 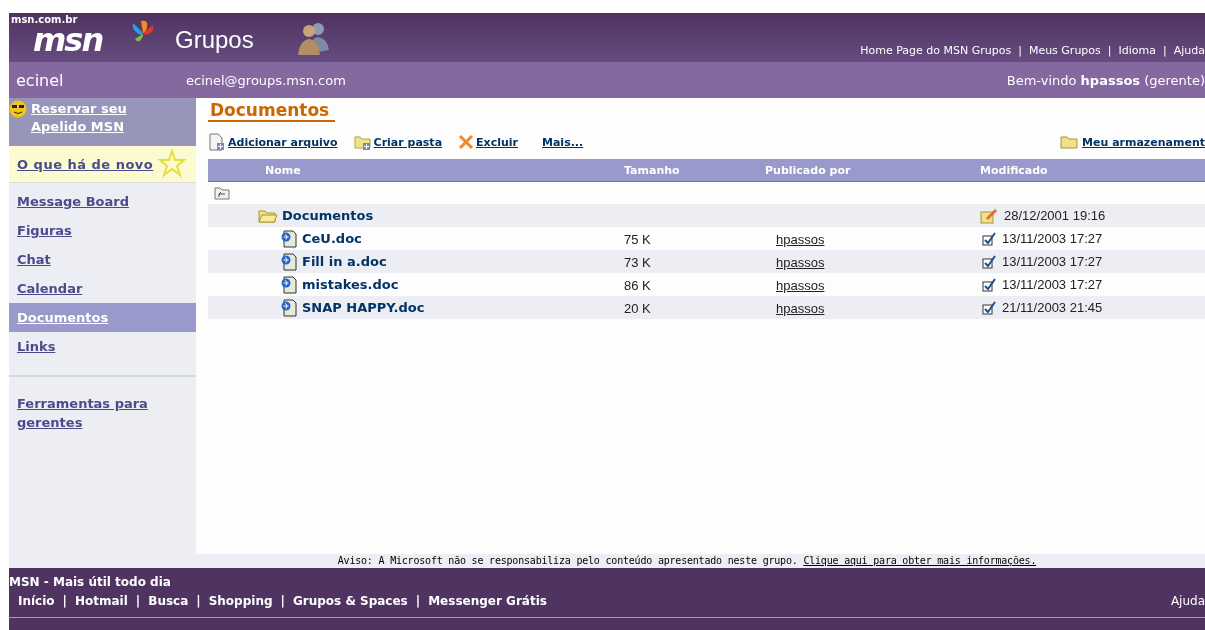 What do you see at coordinates (350, 601) in the screenshot?
I see `footer-link: Grupos & Spaces` at bounding box center [350, 601].